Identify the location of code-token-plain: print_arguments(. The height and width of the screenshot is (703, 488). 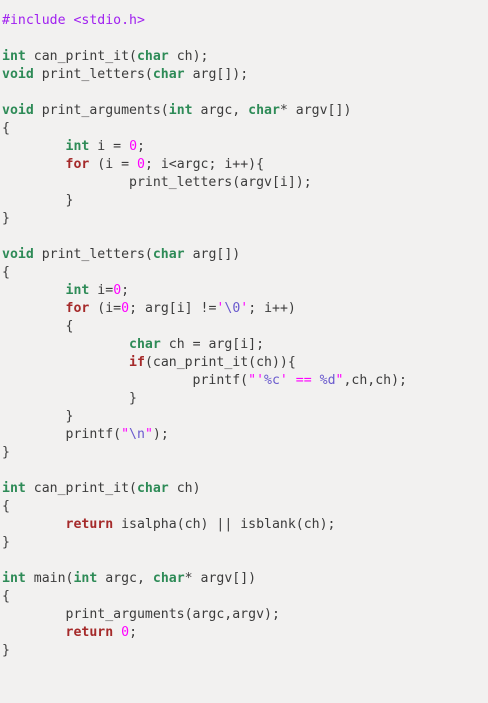
(101, 110).